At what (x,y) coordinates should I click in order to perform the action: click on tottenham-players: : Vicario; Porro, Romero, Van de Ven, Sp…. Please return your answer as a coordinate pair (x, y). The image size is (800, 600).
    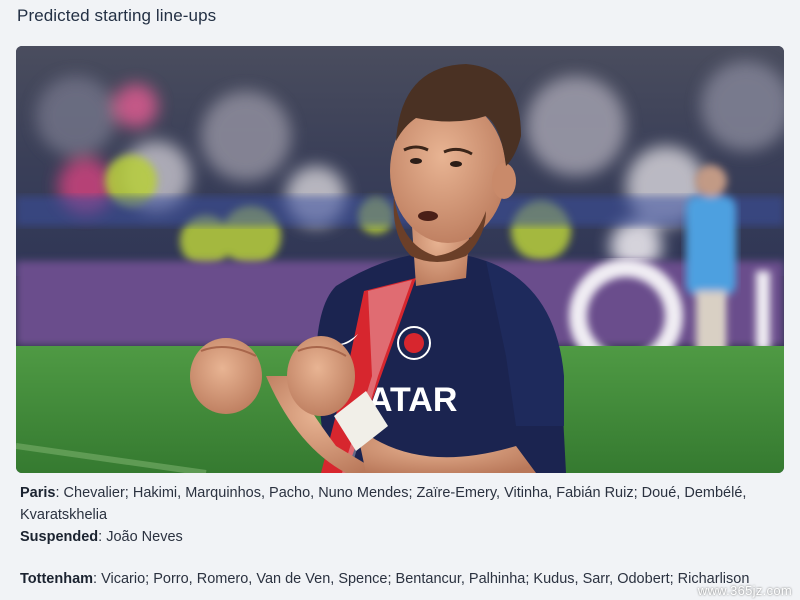
    Looking at the image, I should click on (421, 579).